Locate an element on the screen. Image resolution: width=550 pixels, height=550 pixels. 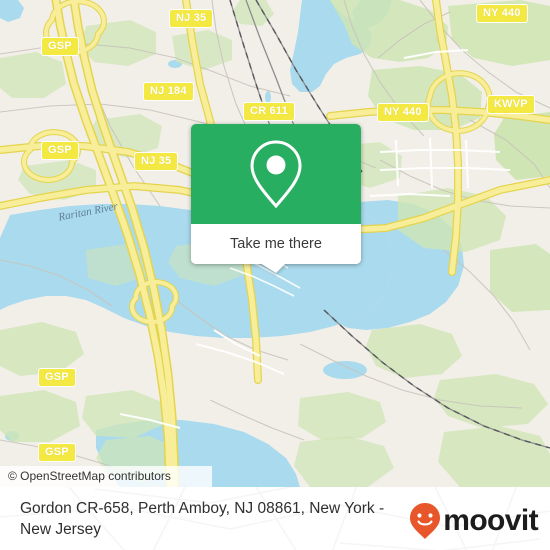
road-shield: KWVP is located at coordinates (511, 104).